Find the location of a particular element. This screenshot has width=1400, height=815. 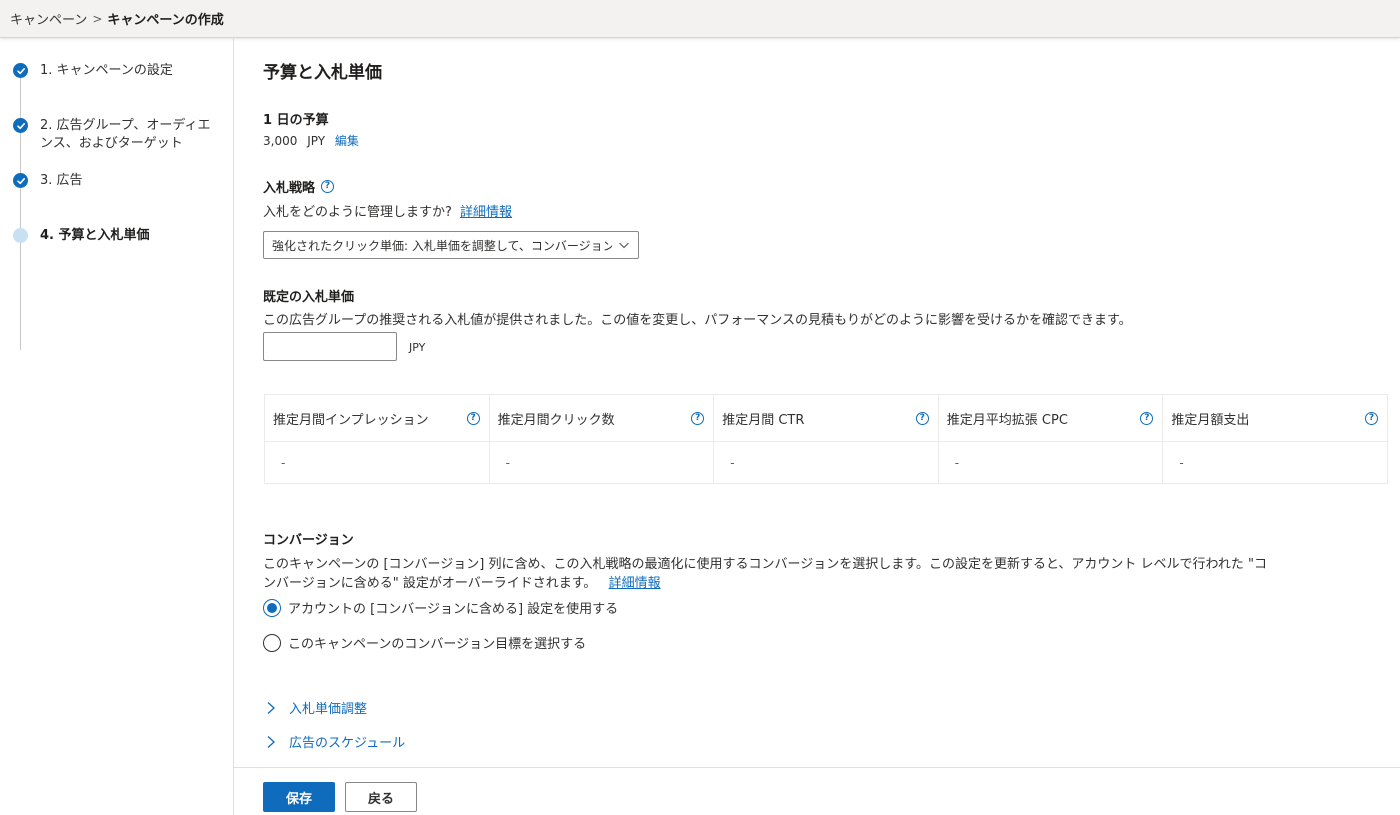

conversions-title: コンバージョン is located at coordinates (308, 540).